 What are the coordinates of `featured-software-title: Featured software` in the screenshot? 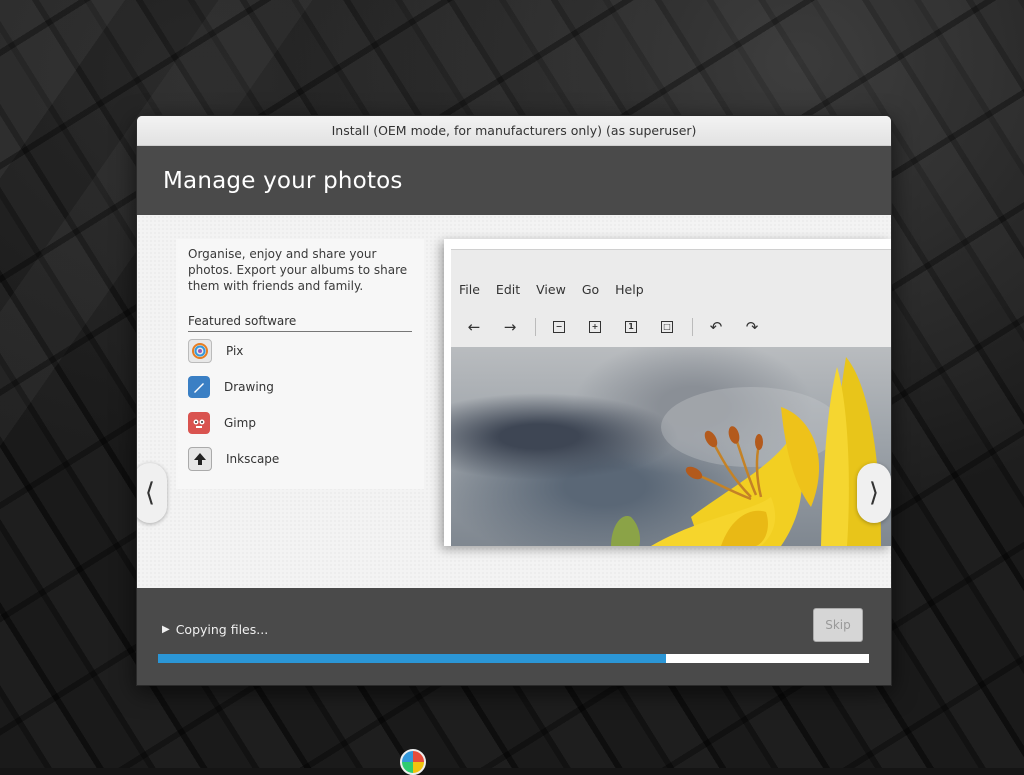 It's located at (300, 323).